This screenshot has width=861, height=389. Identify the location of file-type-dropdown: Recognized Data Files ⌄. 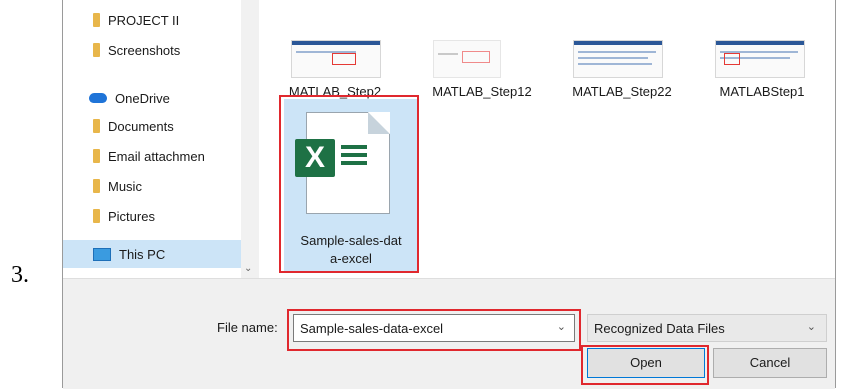
(707, 328).